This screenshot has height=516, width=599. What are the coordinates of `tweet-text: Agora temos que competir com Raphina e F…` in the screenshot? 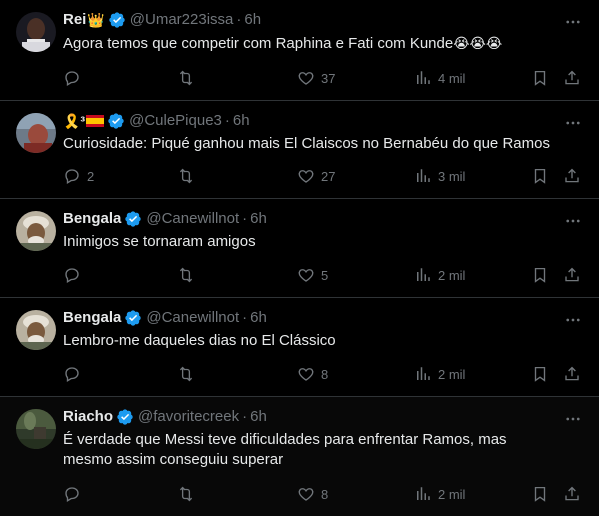 It's located at (323, 43).